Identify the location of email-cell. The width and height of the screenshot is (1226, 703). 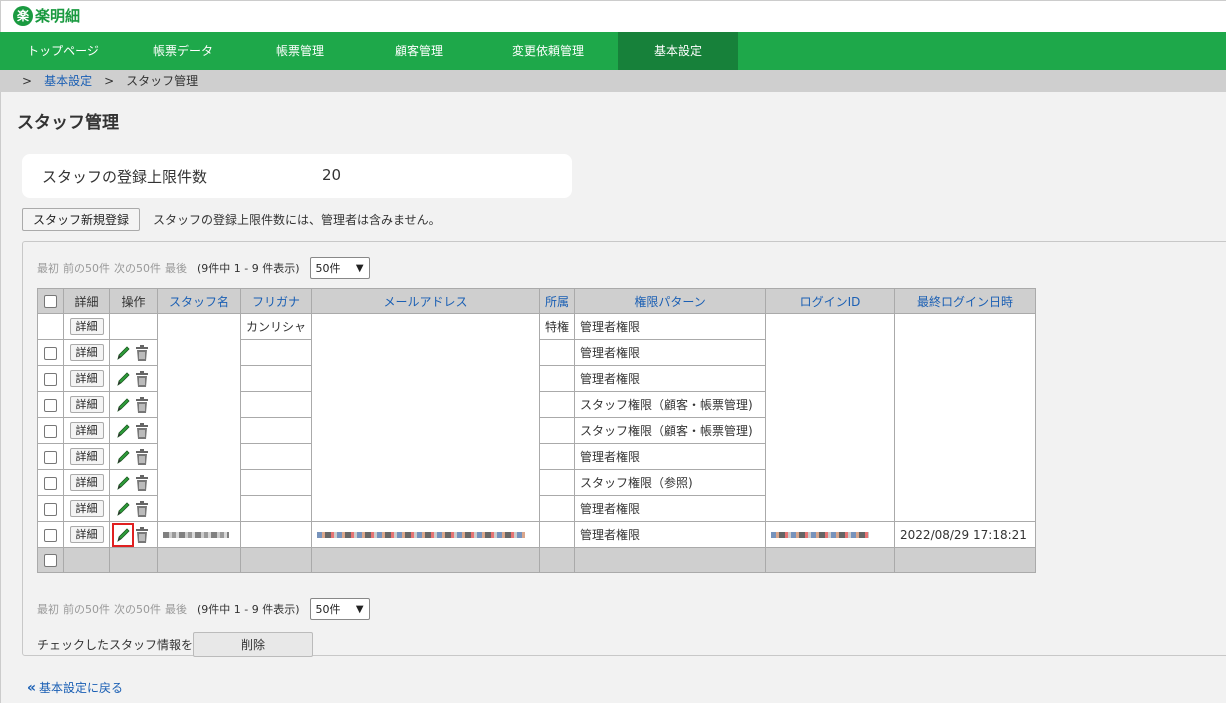
(426, 534).